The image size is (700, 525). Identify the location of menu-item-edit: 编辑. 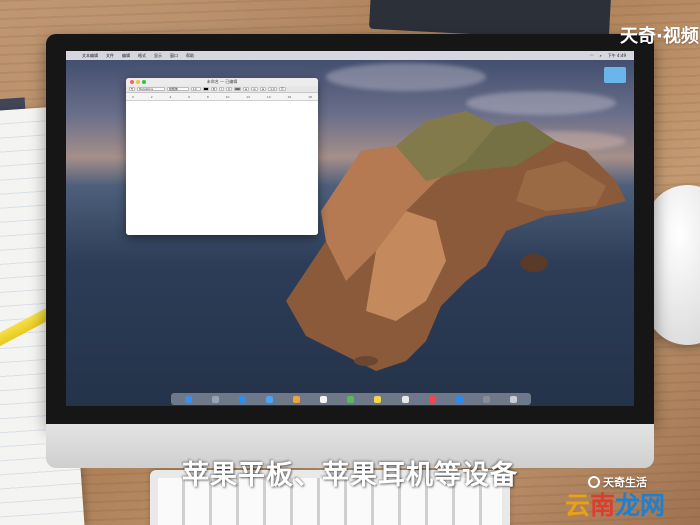
(126, 56).